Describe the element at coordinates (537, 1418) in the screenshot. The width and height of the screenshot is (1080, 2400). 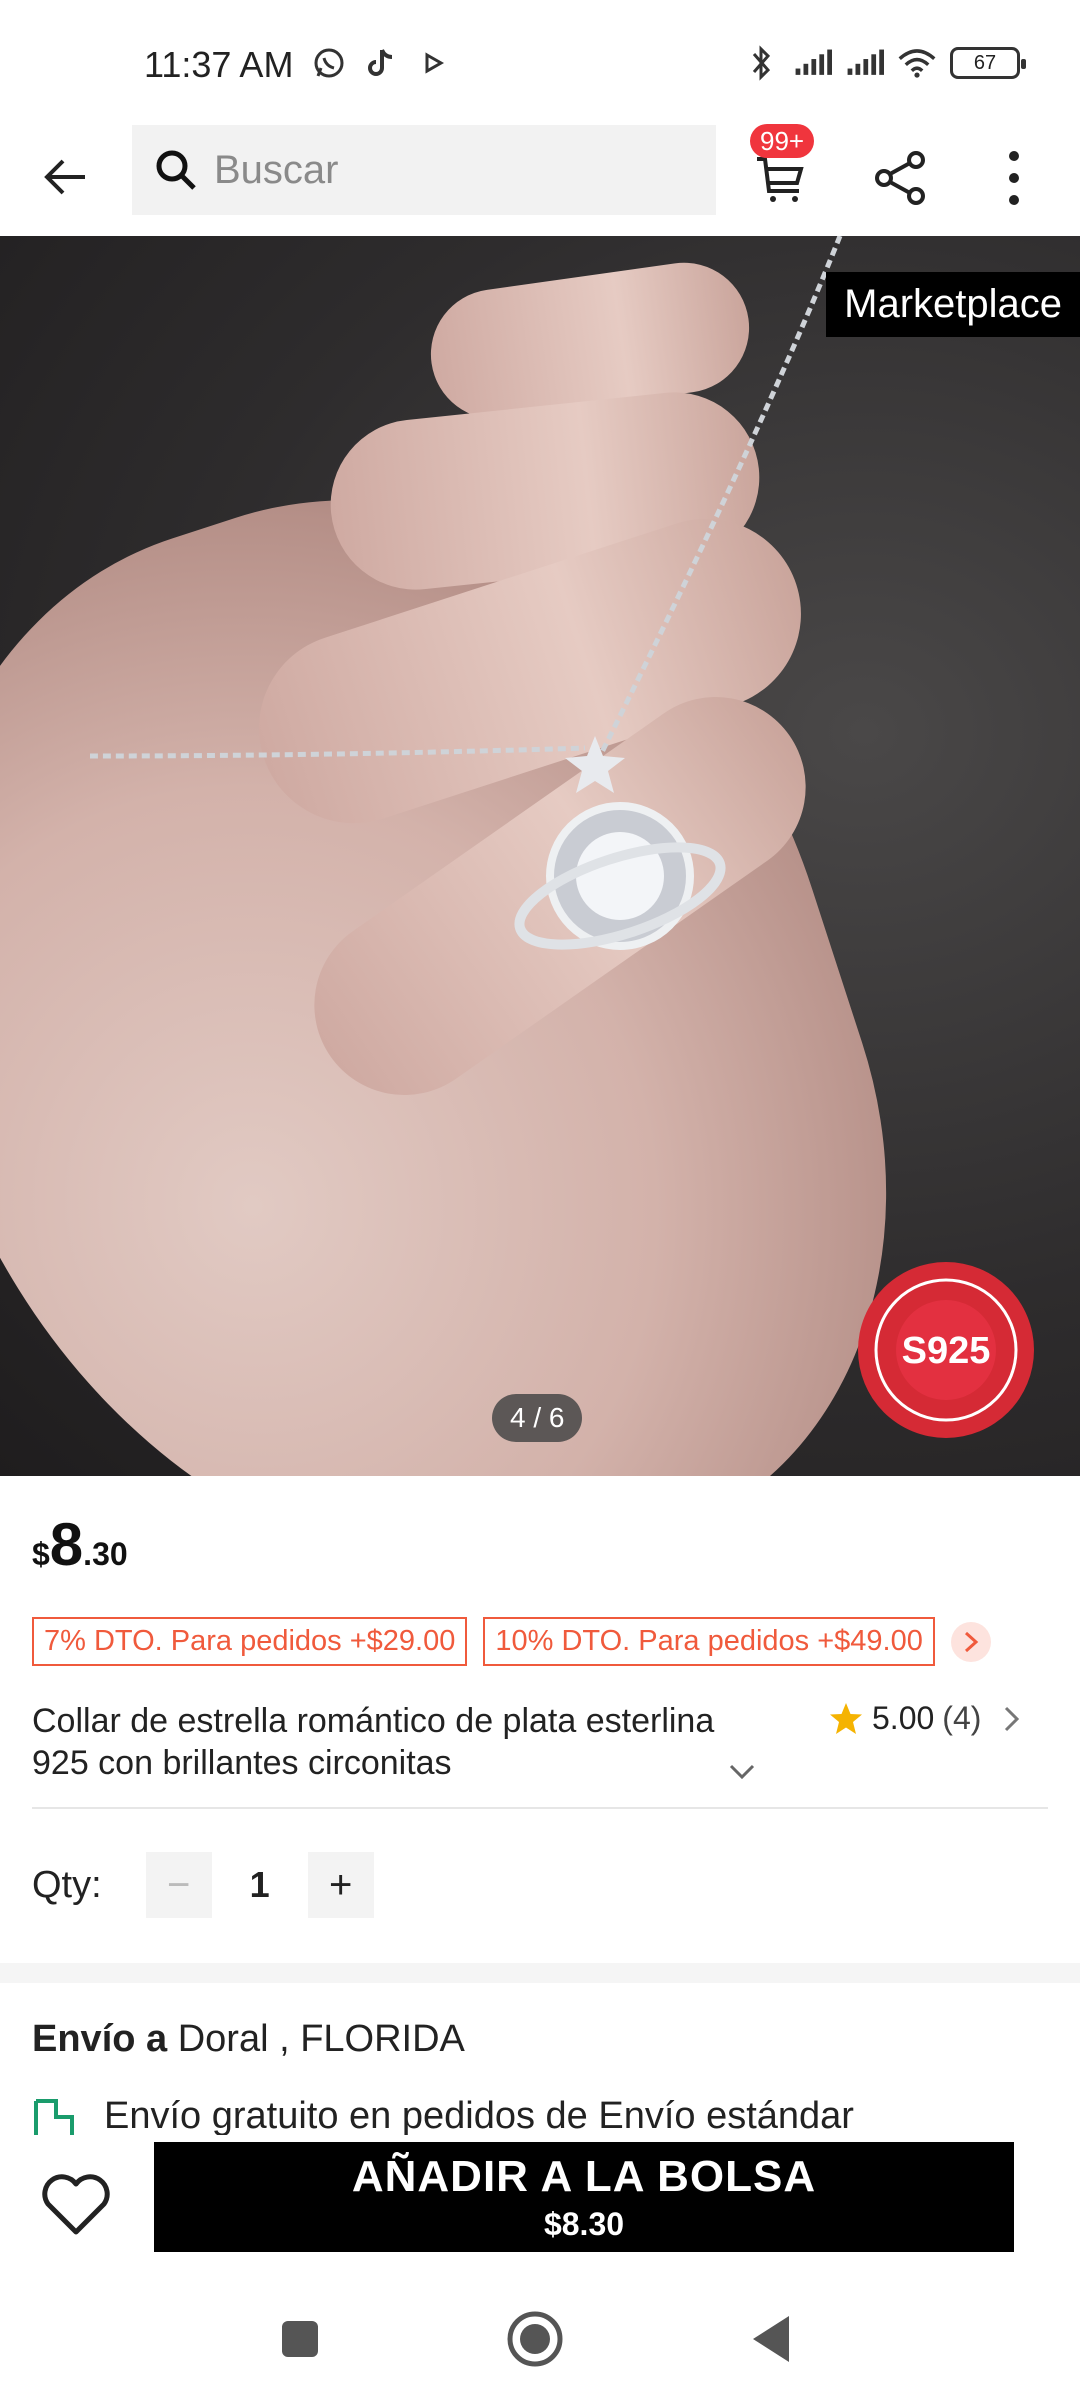
I see `image-pager: 4 / 6` at that location.